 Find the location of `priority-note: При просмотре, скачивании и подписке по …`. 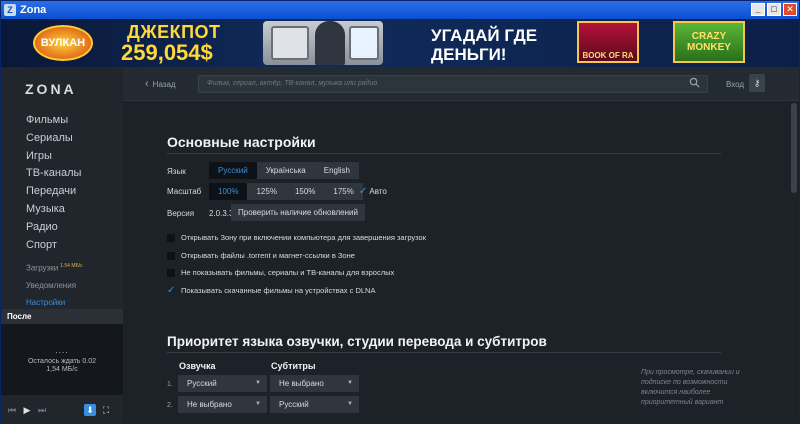

priority-note: При просмотре, скачивании и подписке по … is located at coordinates (690, 387).